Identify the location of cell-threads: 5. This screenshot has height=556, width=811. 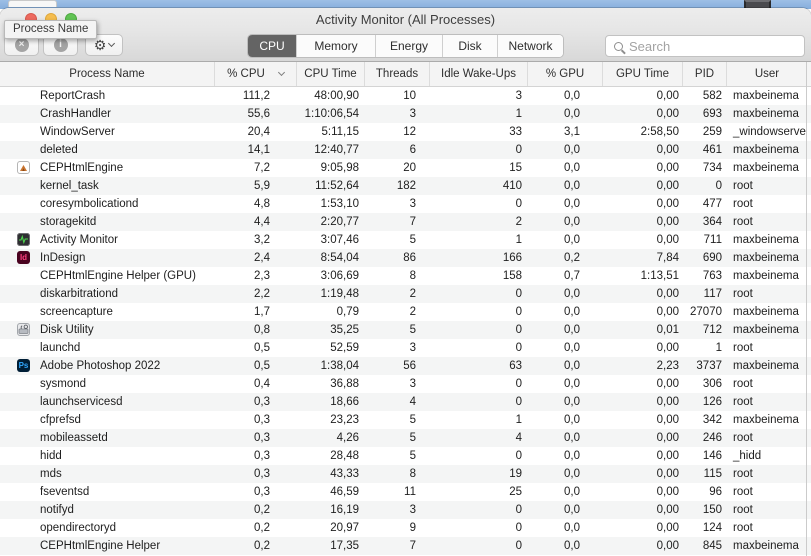
(412, 330).